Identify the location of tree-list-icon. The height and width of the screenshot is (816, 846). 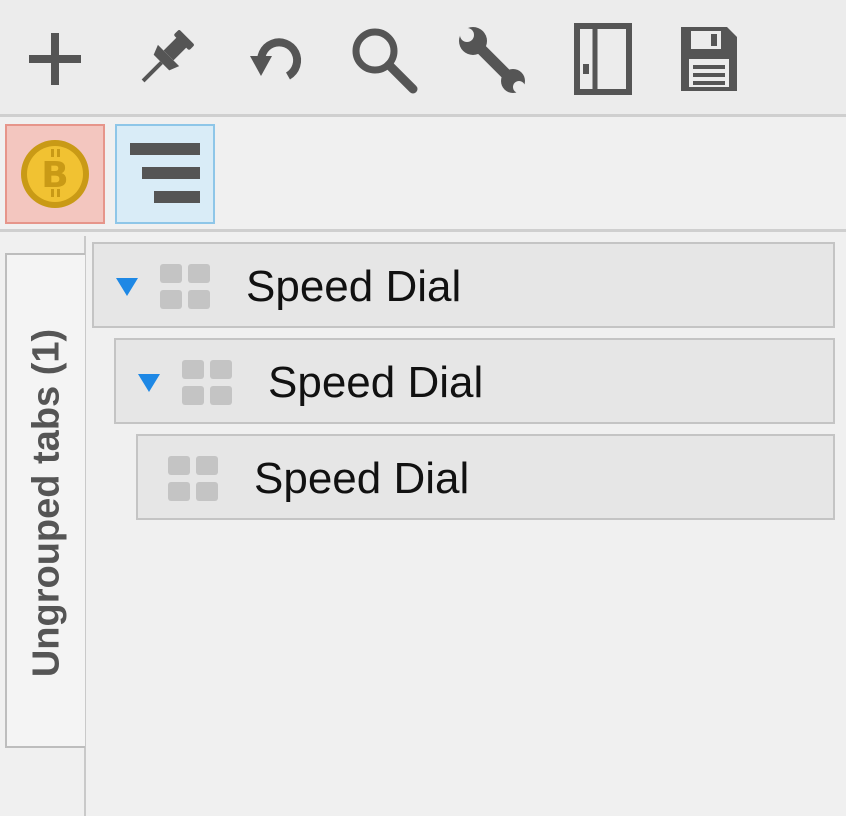
(165, 173).